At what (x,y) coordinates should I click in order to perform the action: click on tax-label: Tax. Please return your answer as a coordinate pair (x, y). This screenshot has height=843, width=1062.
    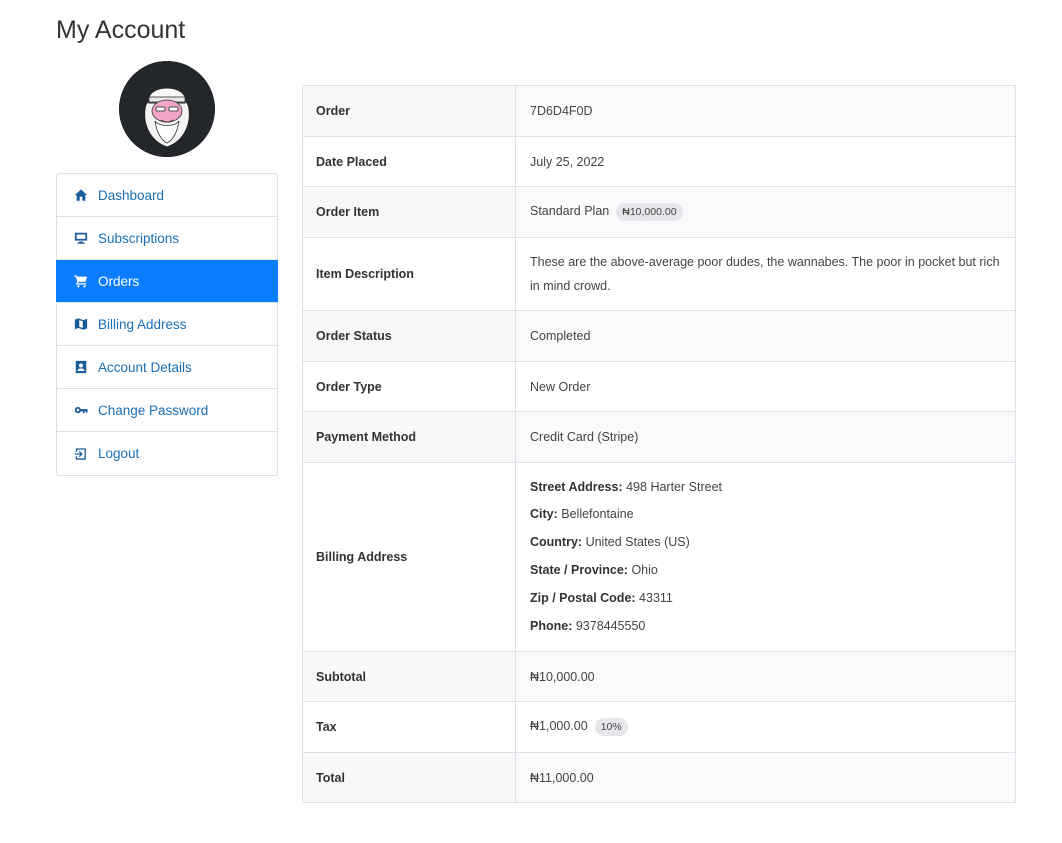
    Looking at the image, I should click on (409, 727).